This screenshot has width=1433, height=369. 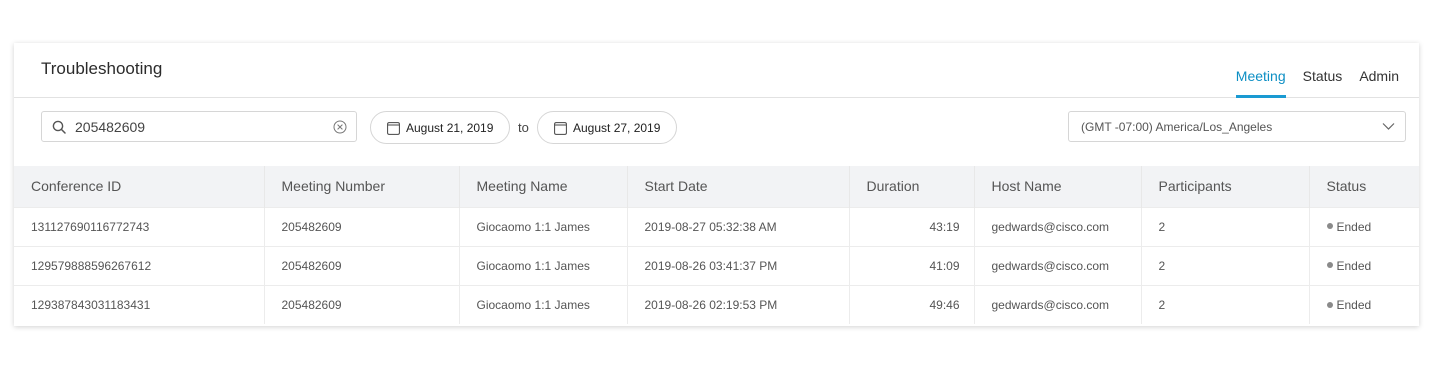 What do you see at coordinates (911, 226) in the screenshot?
I see `duration-cell: 43:19` at bounding box center [911, 226].